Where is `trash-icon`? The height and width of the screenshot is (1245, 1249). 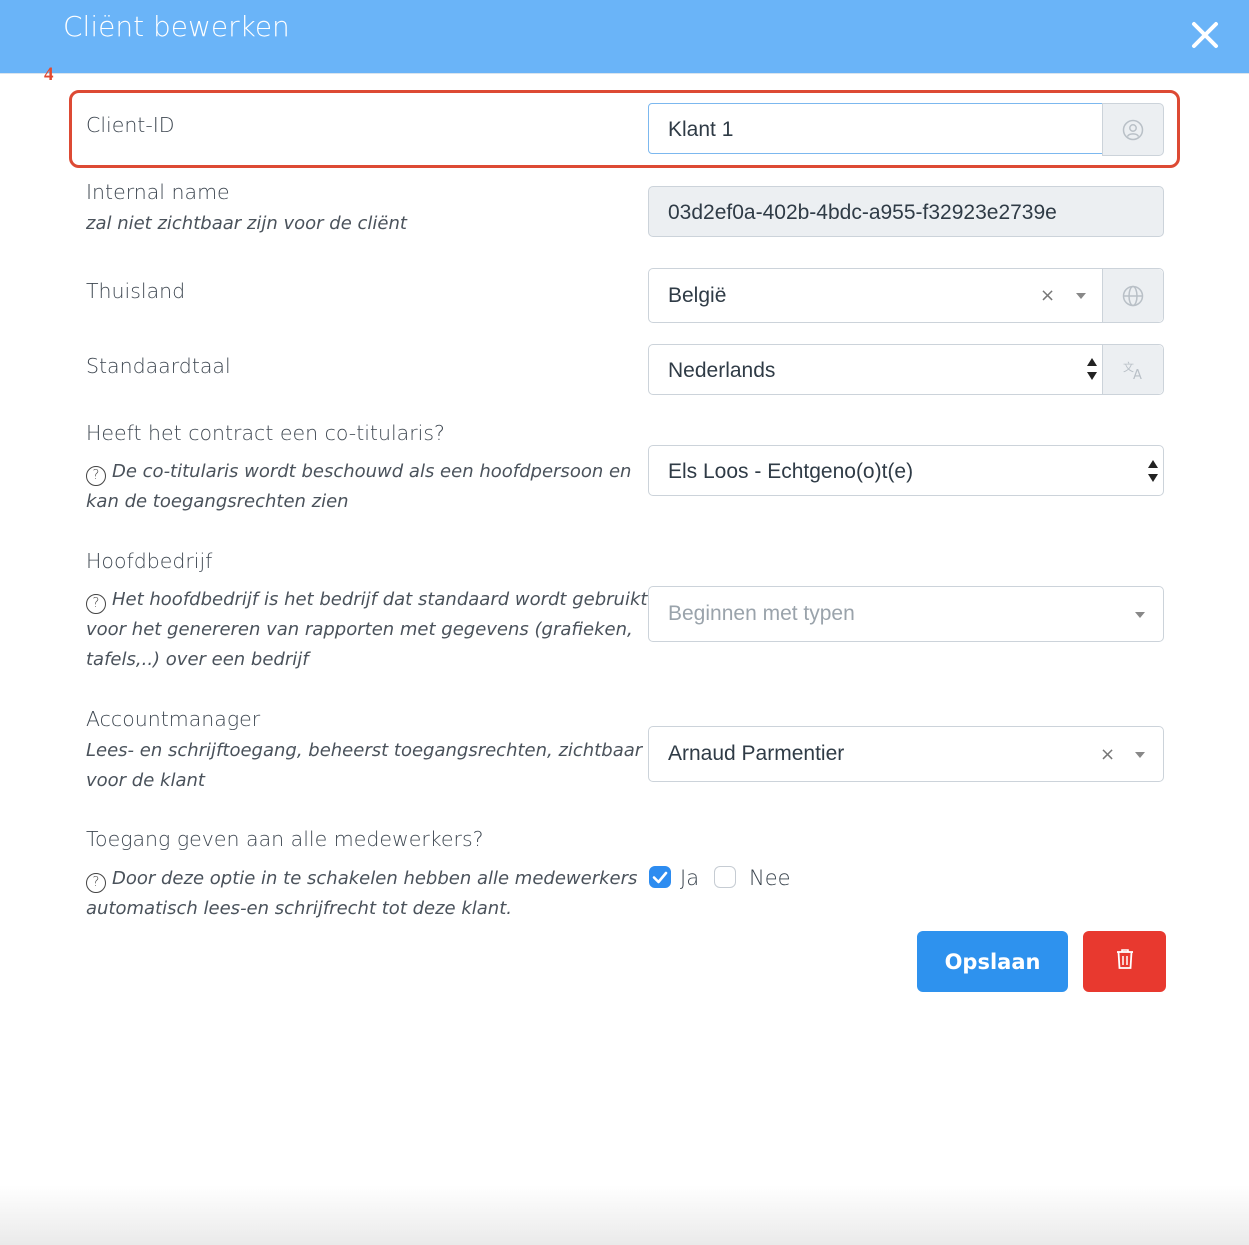 trash-icon is located at coordinates (1124, 959).